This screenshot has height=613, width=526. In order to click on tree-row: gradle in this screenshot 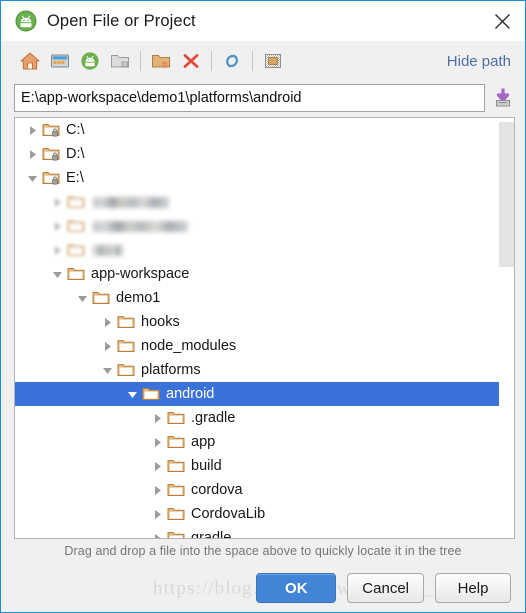, I will do `click(264, 532)`.